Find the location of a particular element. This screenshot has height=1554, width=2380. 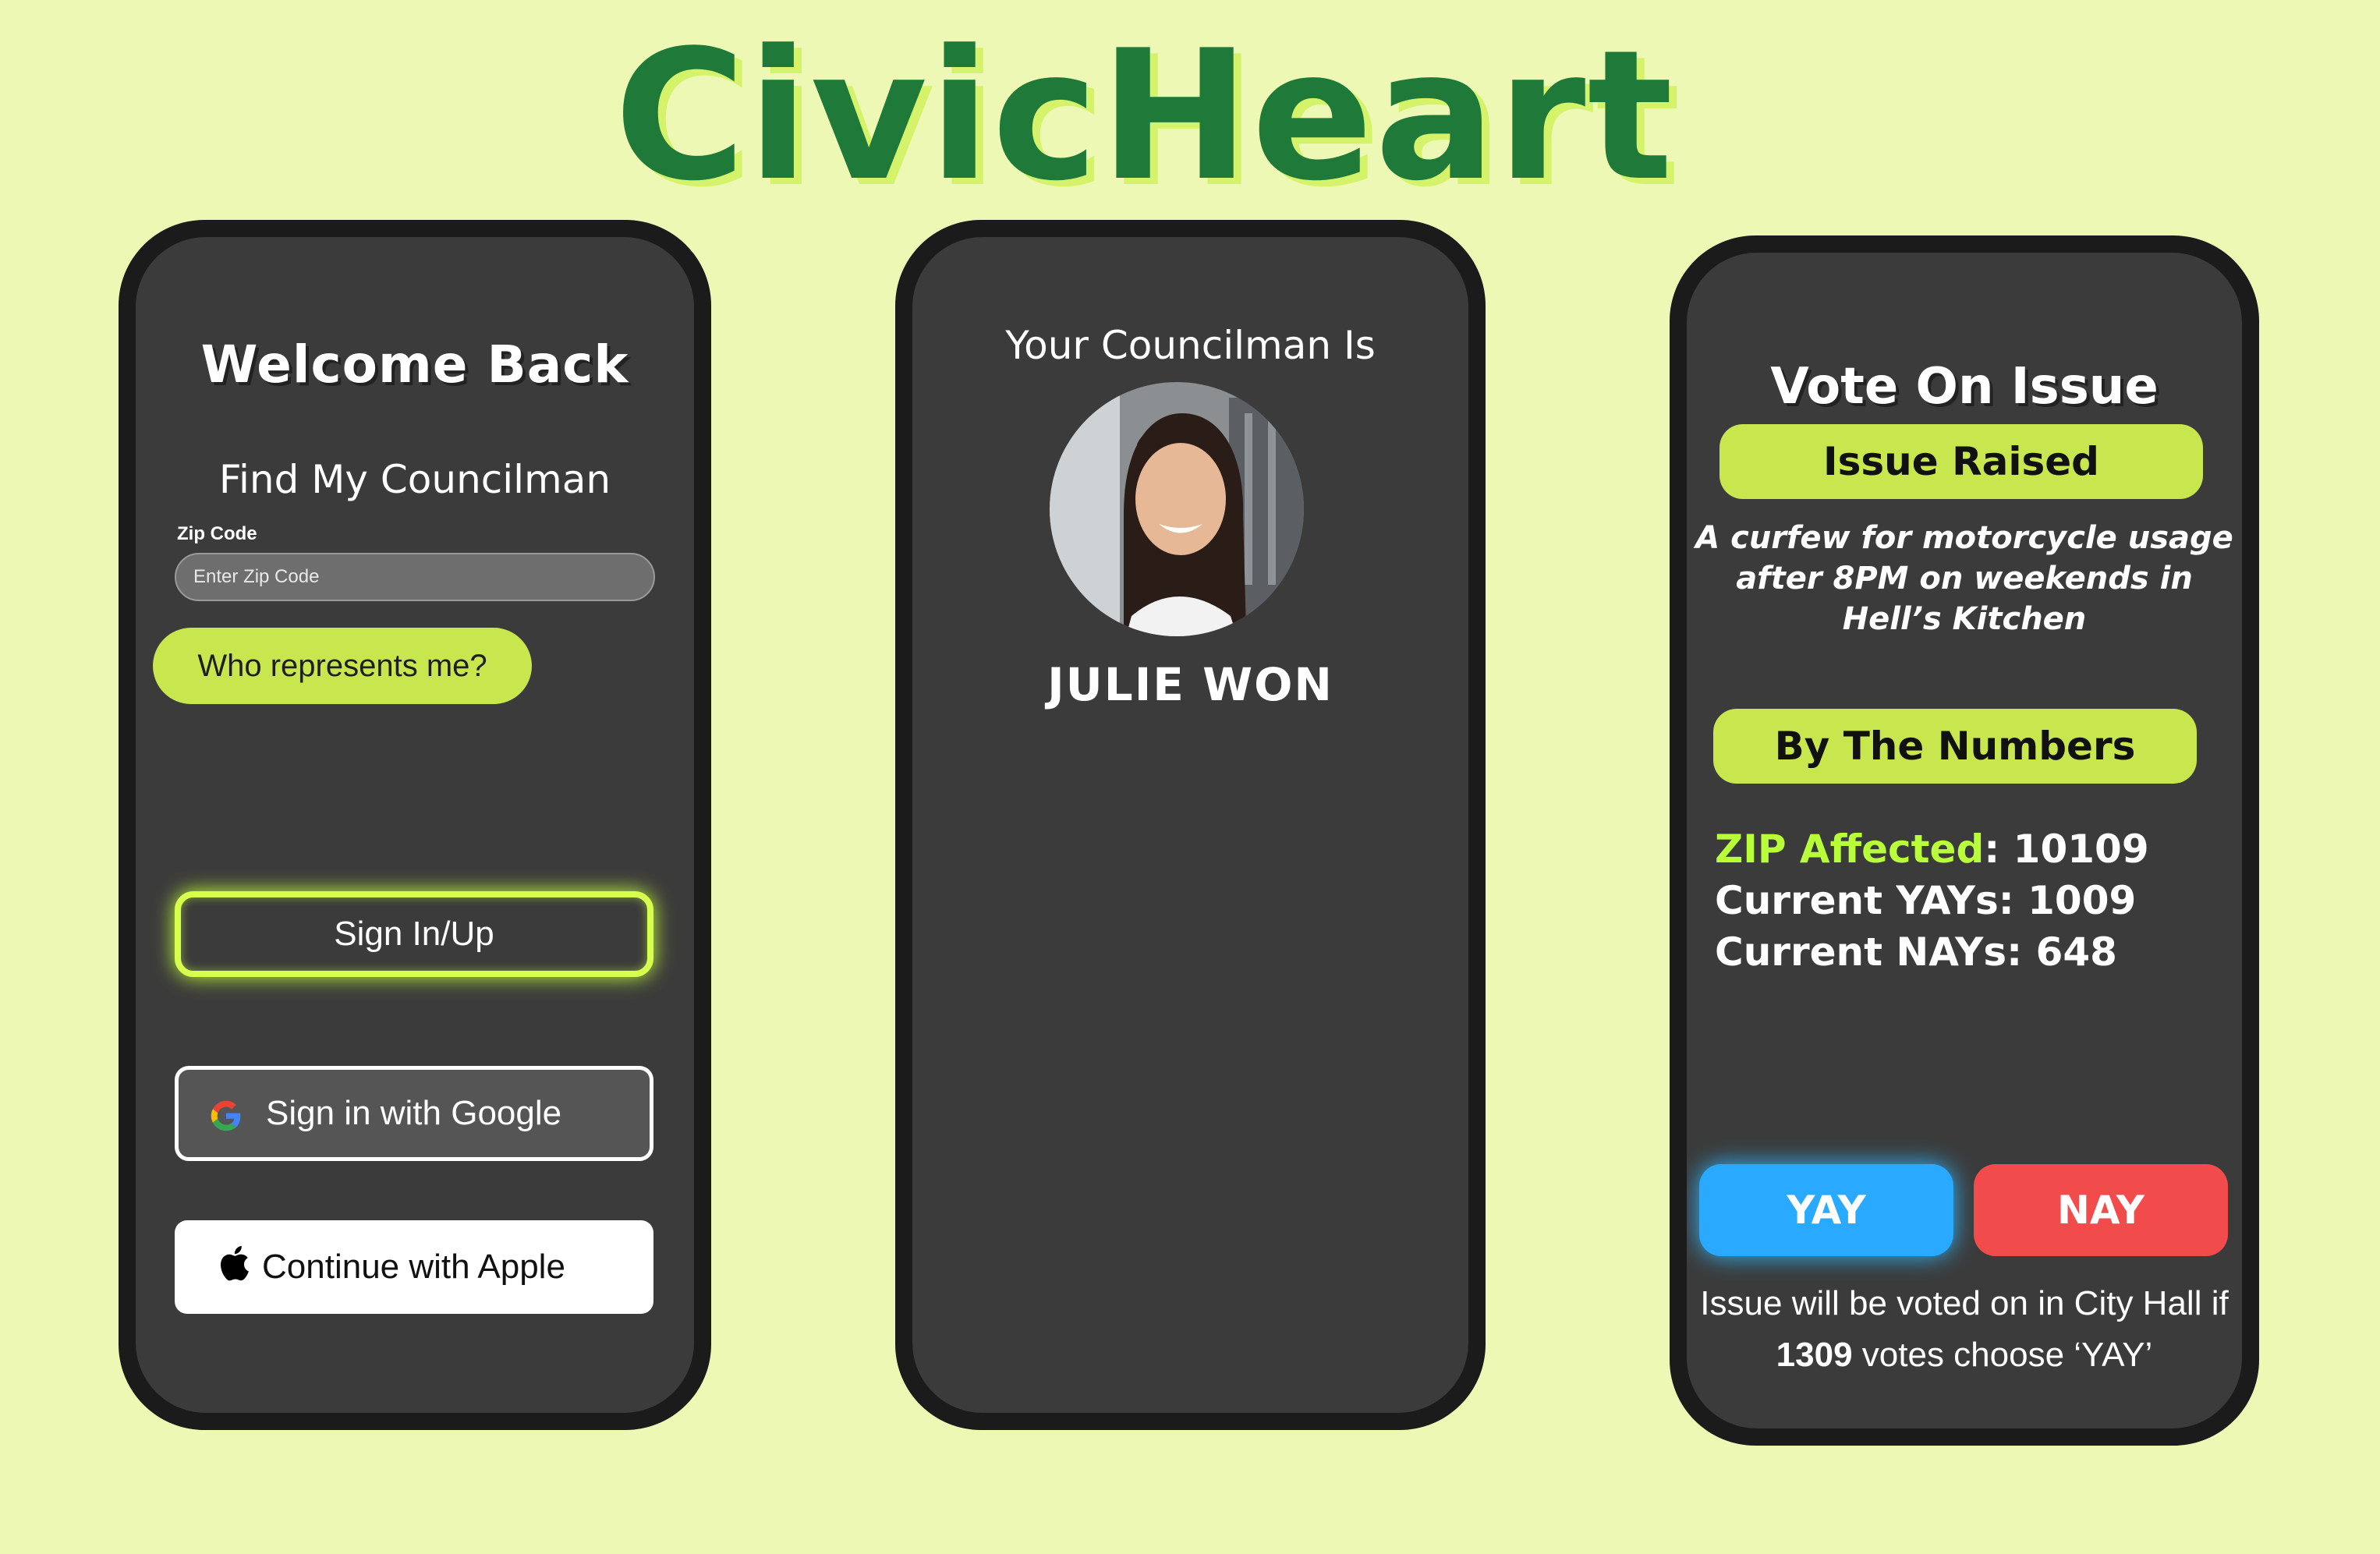

google-button-label: Sign in with Google is located at coordinates (414, 1113).